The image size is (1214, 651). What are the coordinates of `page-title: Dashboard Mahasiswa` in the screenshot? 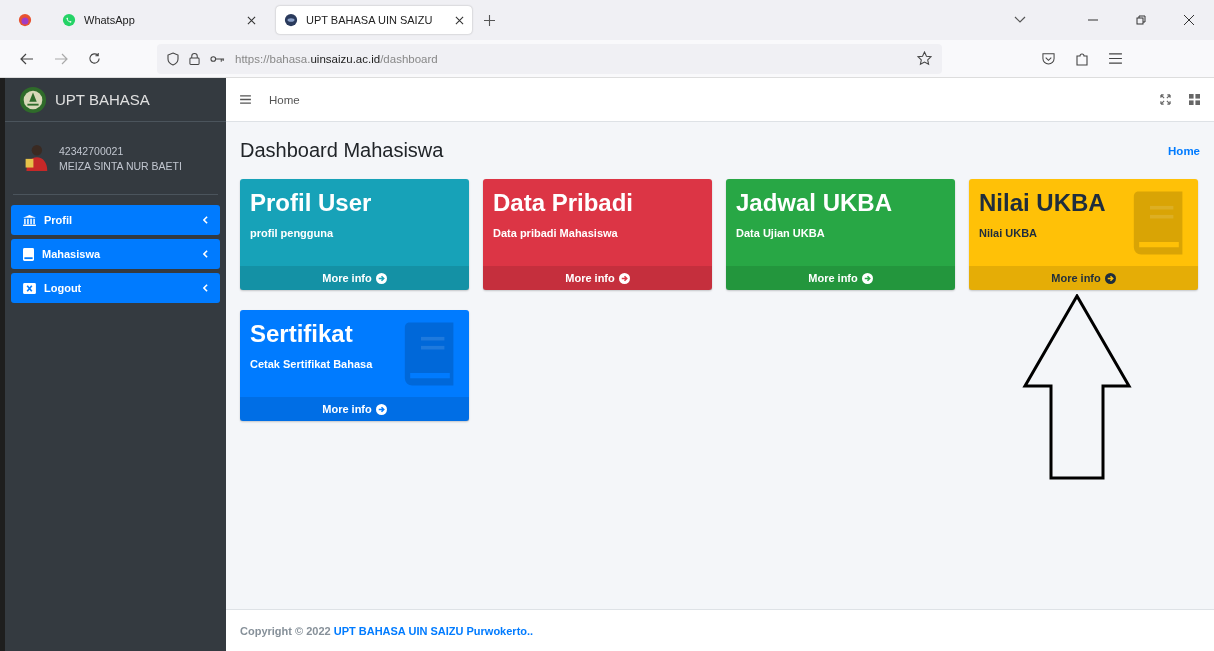 It's located at (342, 150).